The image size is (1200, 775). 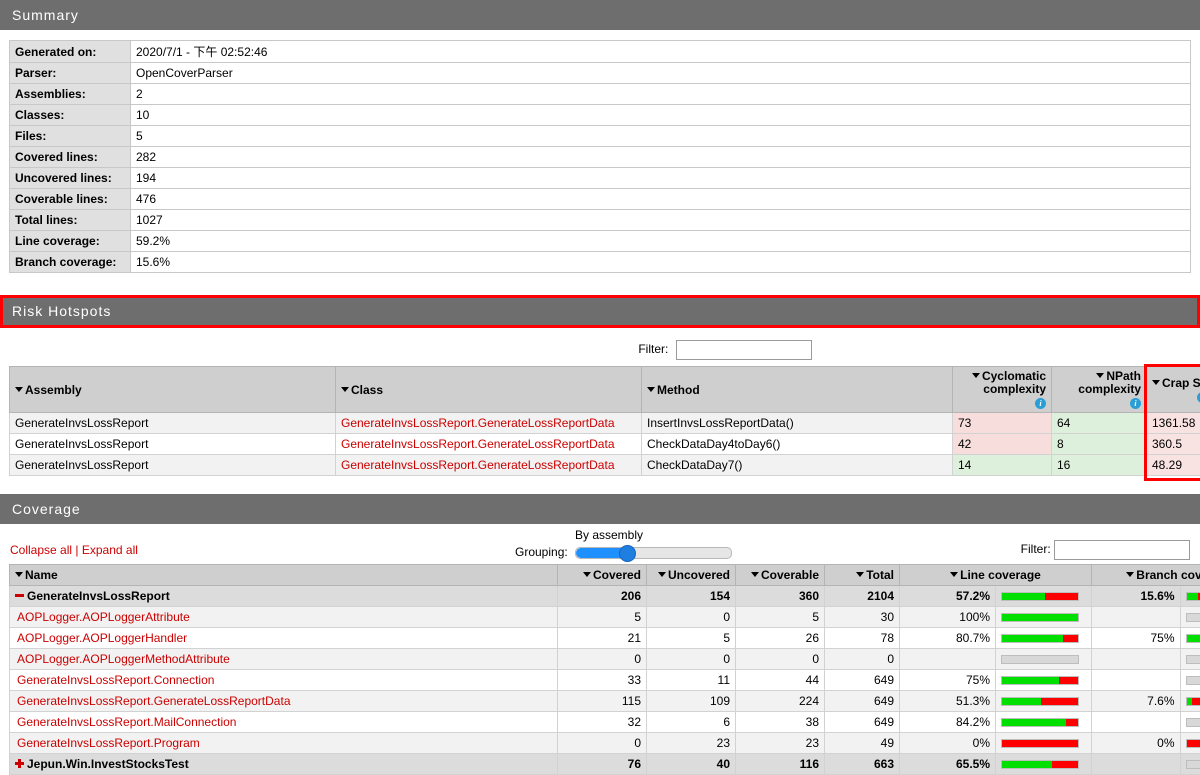 I want to click on coverage-header-uncovered: Uncovered, so click(x=691, y=575).